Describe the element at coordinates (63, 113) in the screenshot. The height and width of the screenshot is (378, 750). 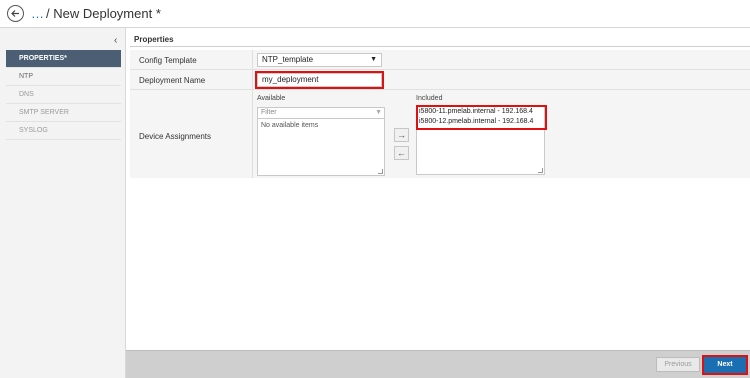
I see `sidebar-item-smtp-server: SMTP SERVER` at that location.